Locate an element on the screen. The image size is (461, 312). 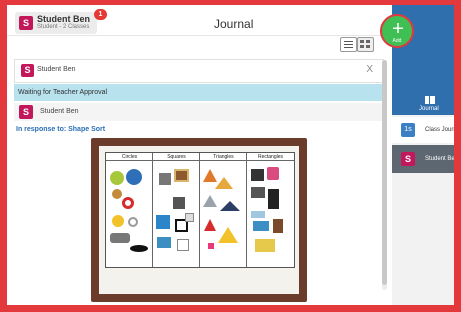
column-triangles: Triangles is located at coordinates (223, 210).